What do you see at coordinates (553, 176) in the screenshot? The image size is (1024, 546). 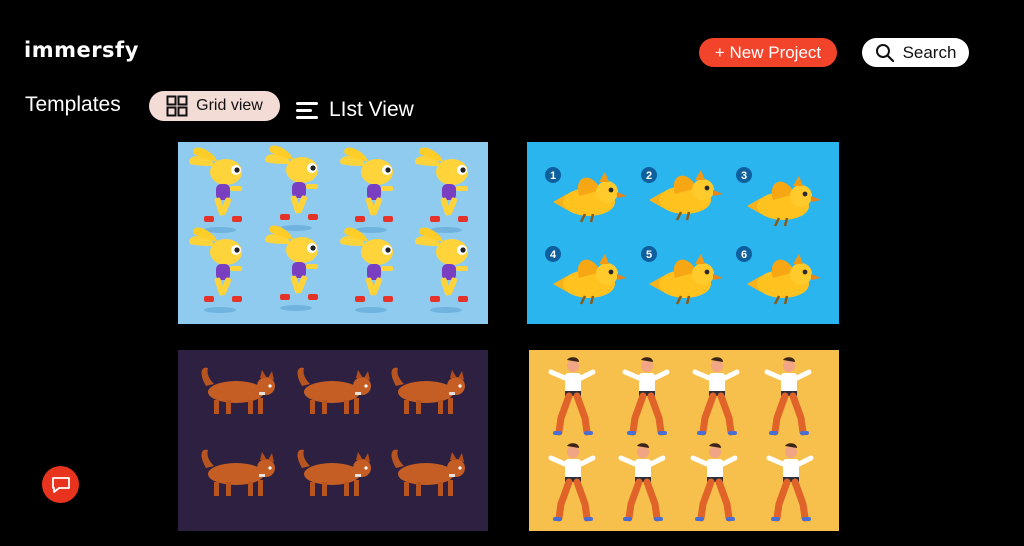 I see `svg-text: 1` at bounding box center [553, 176].